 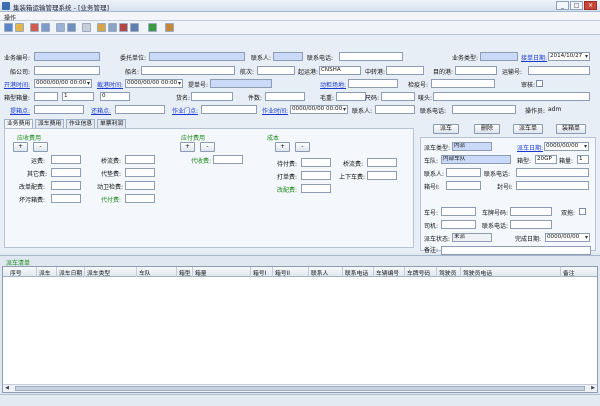 What do you see at coordinates (188, 70) in the screenshot?
I see `vessel-input` at bounding box center [188, 70].